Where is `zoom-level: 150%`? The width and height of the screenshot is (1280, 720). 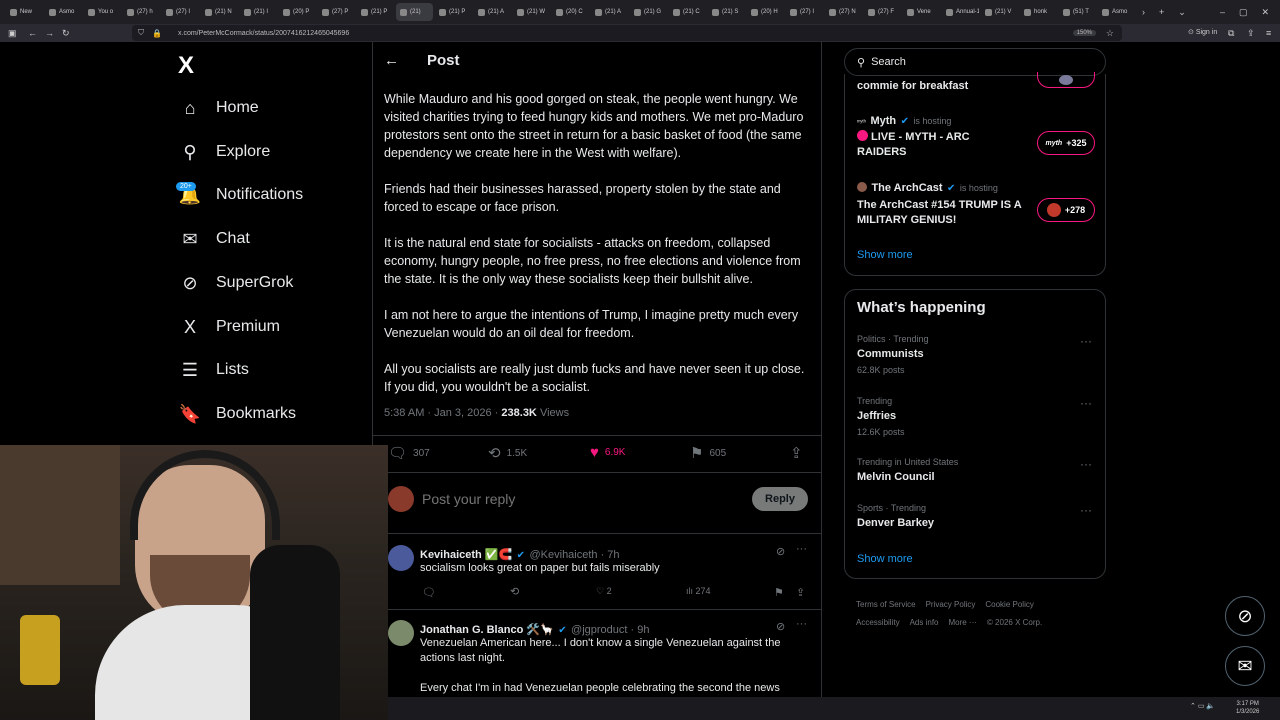 zoom-level: 150% is located at coordinates (1084, 33).